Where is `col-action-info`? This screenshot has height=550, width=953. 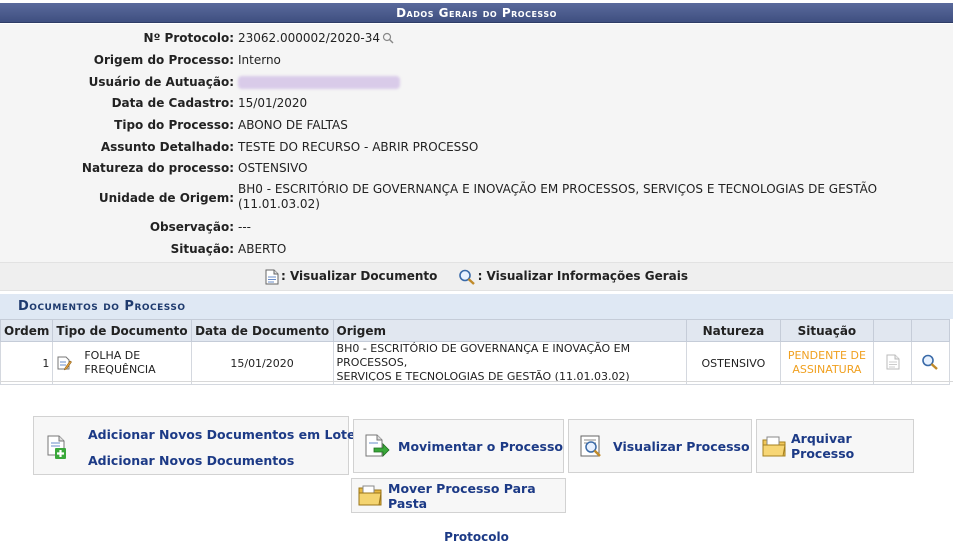
col-action-info is located at coordinates (930, 330).